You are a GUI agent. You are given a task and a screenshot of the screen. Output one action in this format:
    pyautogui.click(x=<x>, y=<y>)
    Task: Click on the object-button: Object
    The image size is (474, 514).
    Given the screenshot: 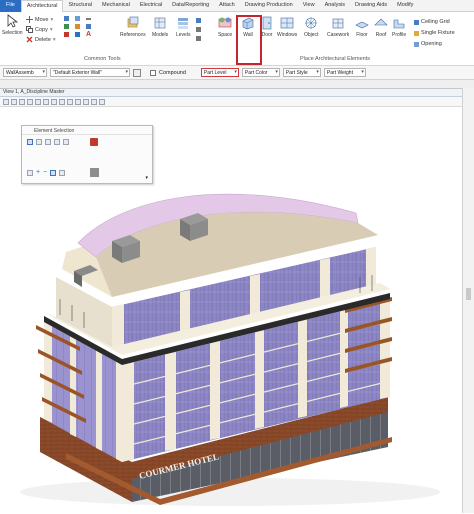 What is the action you would take?
    pyautogui.click(x=311, y=27)
    